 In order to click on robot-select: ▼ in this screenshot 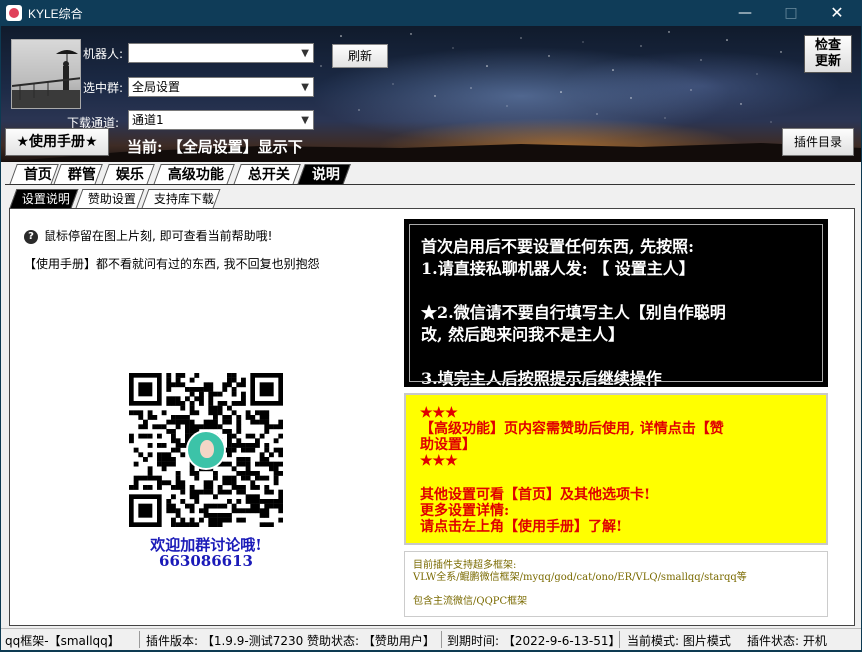, I will do `click(221, 53)`.